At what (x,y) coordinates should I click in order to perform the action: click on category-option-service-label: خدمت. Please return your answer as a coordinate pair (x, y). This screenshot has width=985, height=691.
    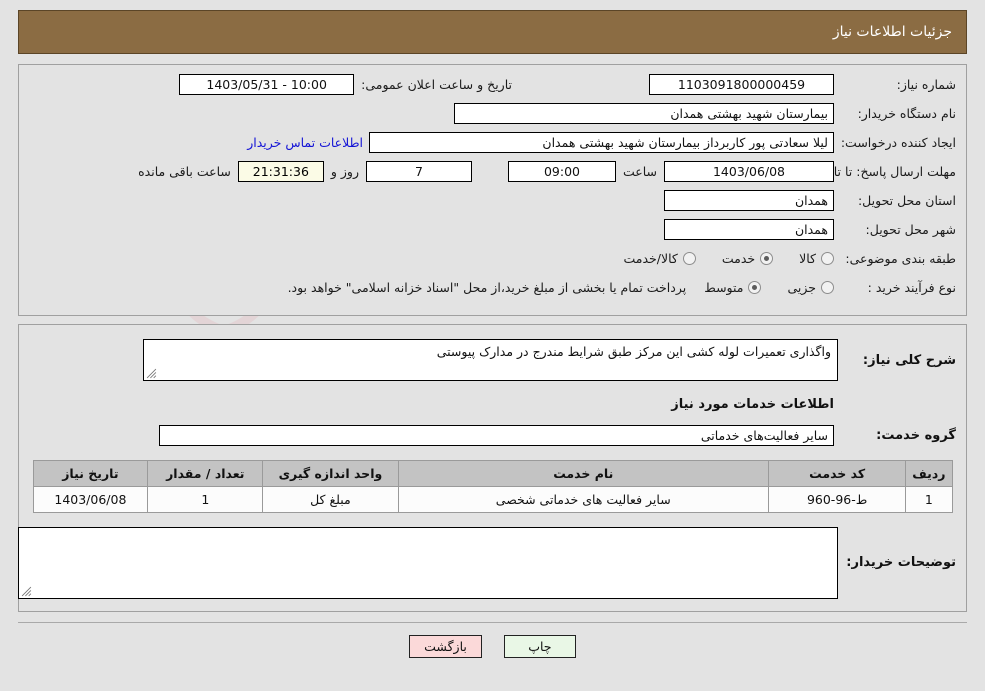
    Looking at the image, I should click on (738, 258).